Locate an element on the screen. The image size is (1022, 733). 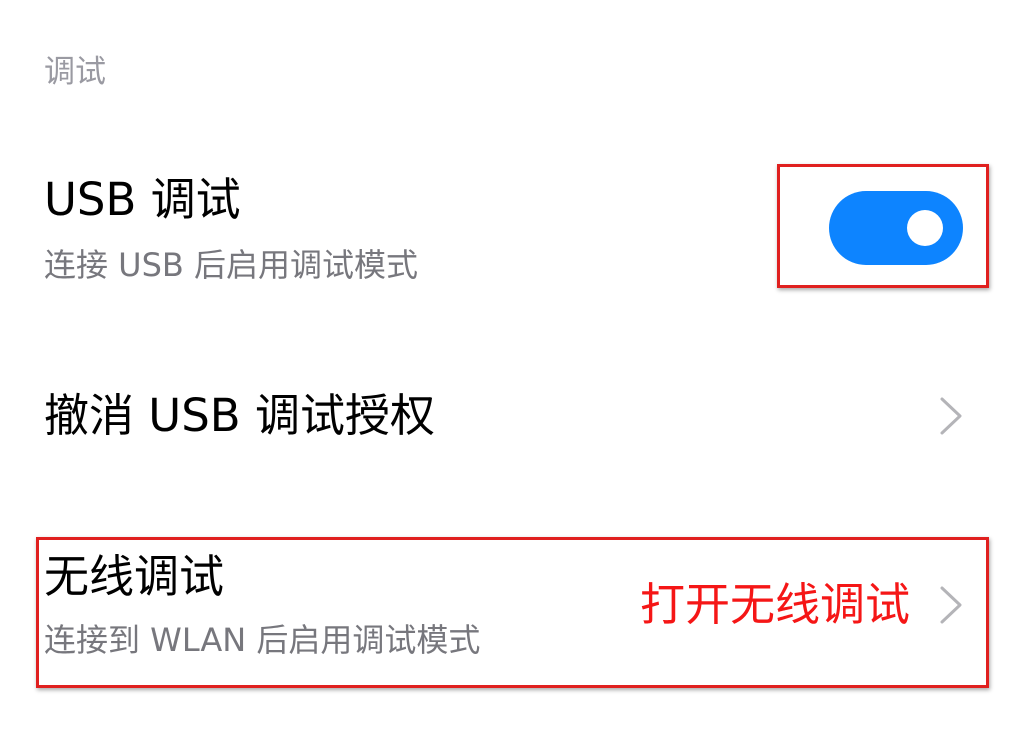
wireless-debugging-subtitle: 连接到 WLAN 后启用调试模式 is located at coordinates (262, 640).